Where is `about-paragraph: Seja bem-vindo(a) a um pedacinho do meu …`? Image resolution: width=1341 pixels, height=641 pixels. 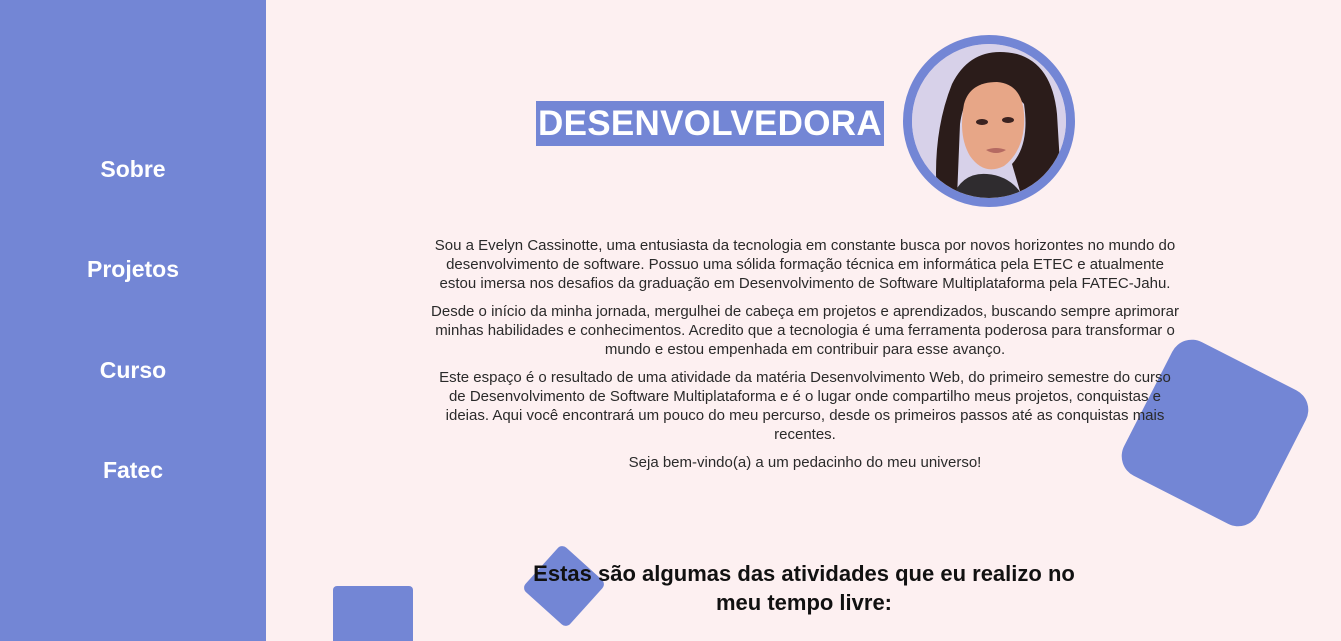
about-paragraph: Seja bem-vindo(a) a um pedacinho do meu … is located at coordinates (805, 462).